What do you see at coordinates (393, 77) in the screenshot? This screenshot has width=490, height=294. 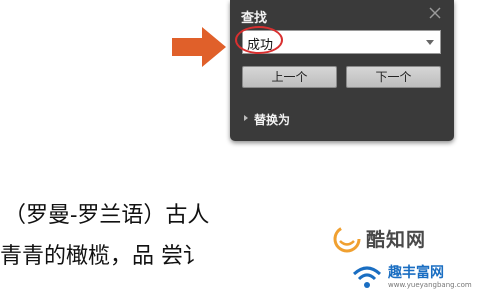 I see `next-button: 下一个` at bounding box center [393, 77].